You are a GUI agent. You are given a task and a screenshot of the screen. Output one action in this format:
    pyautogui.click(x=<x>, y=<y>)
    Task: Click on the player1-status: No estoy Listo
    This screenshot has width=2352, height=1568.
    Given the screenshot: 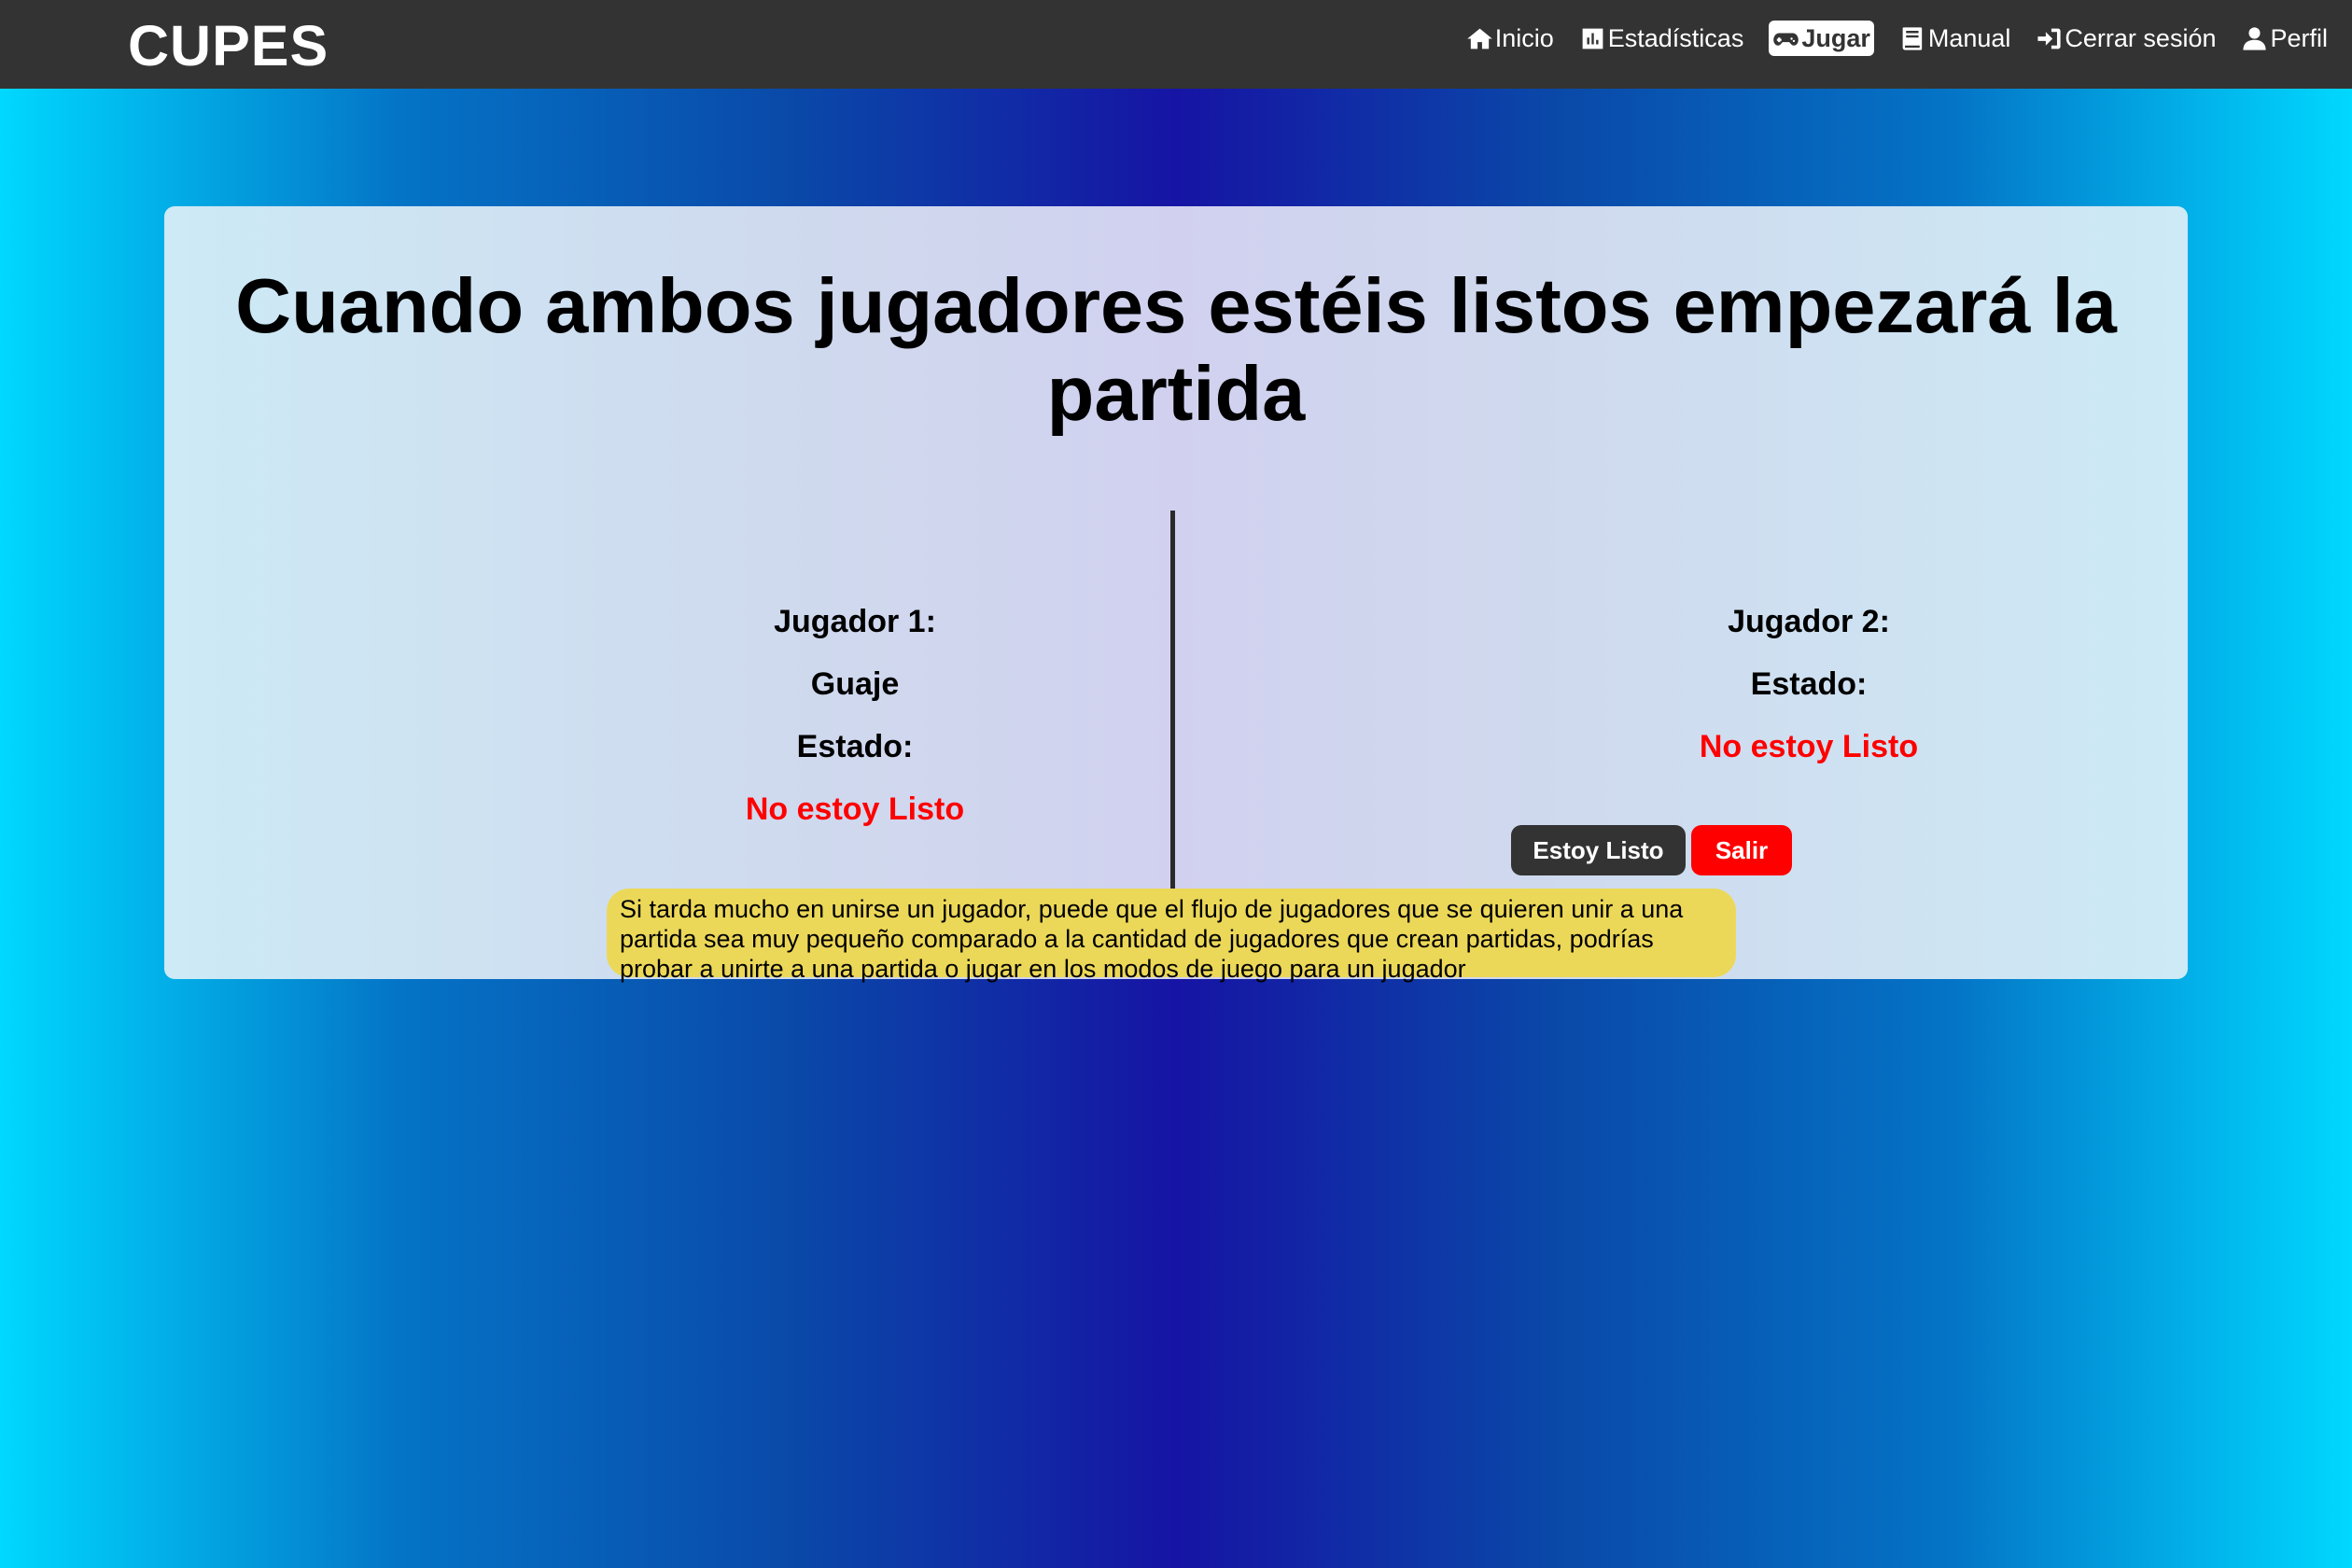 What is the action you would take?
    pyautogui.click(x=855, y=809)
    